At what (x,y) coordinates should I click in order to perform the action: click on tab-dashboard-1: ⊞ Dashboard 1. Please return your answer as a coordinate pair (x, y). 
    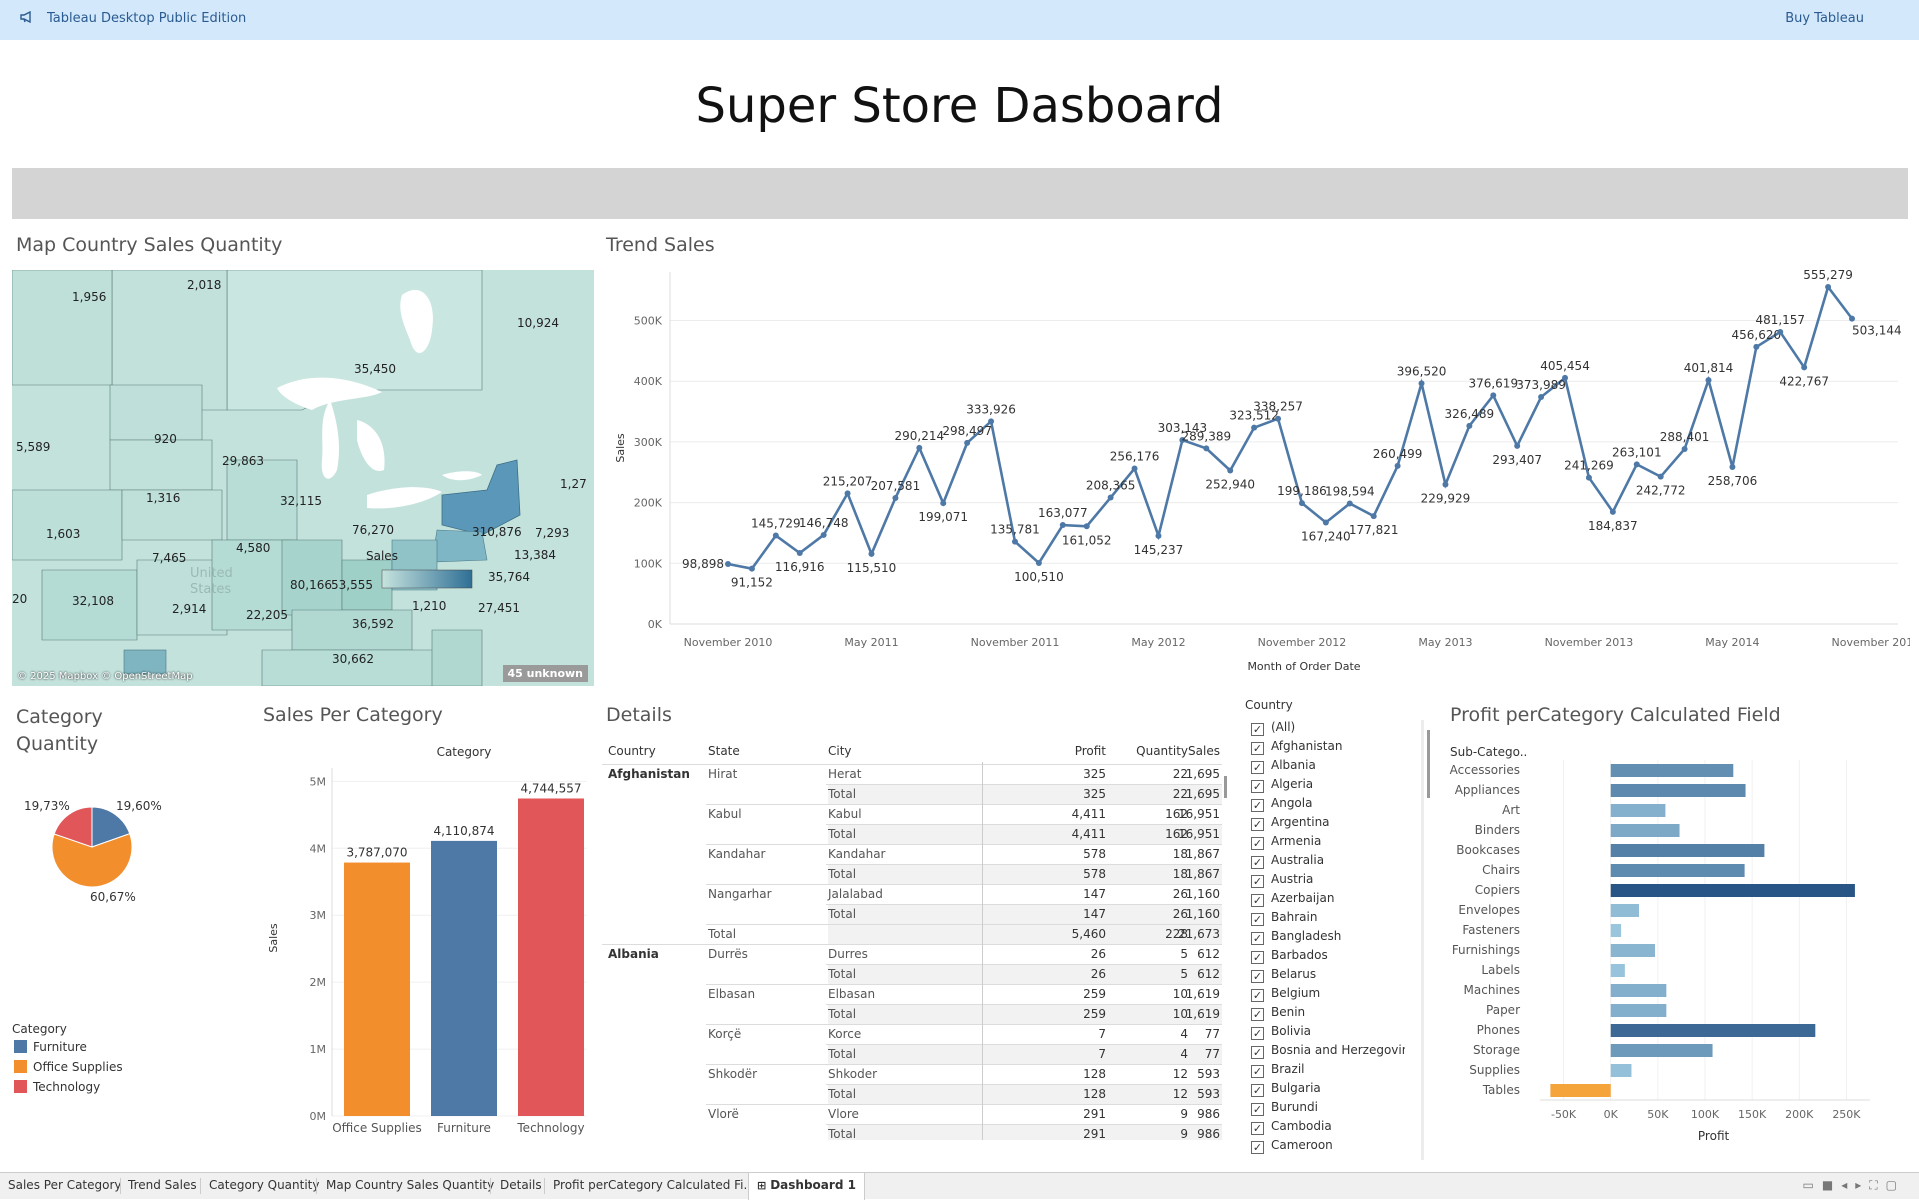
    Looking at the image, I should click on (806, 1186).